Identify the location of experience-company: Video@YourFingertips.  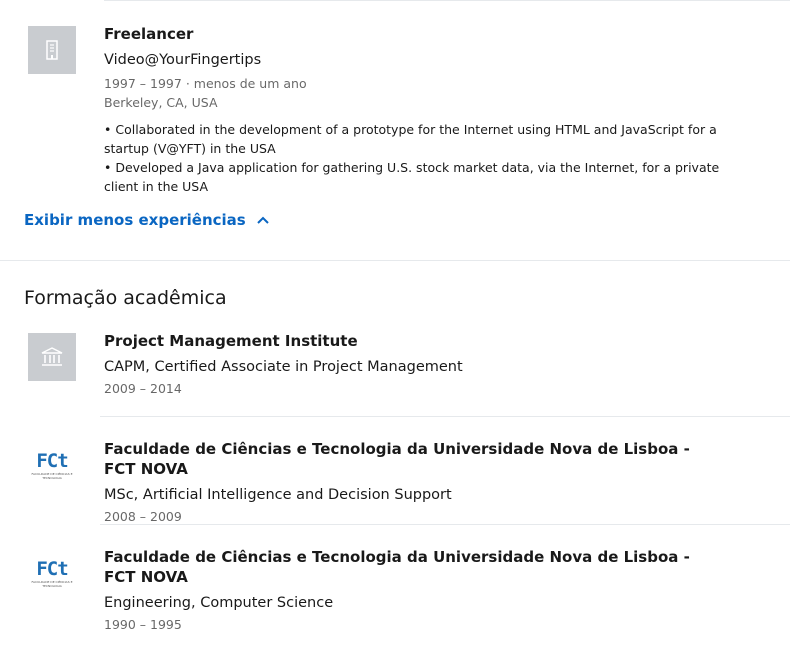
(414, 60).